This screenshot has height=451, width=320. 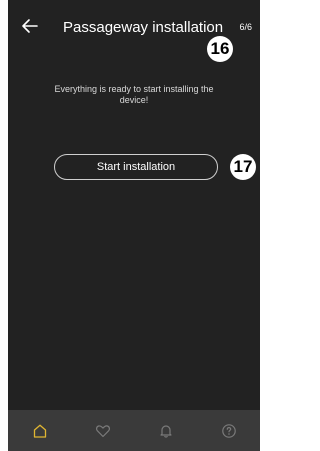 I want to click on nav-item-help, so click(x=228, y=430).